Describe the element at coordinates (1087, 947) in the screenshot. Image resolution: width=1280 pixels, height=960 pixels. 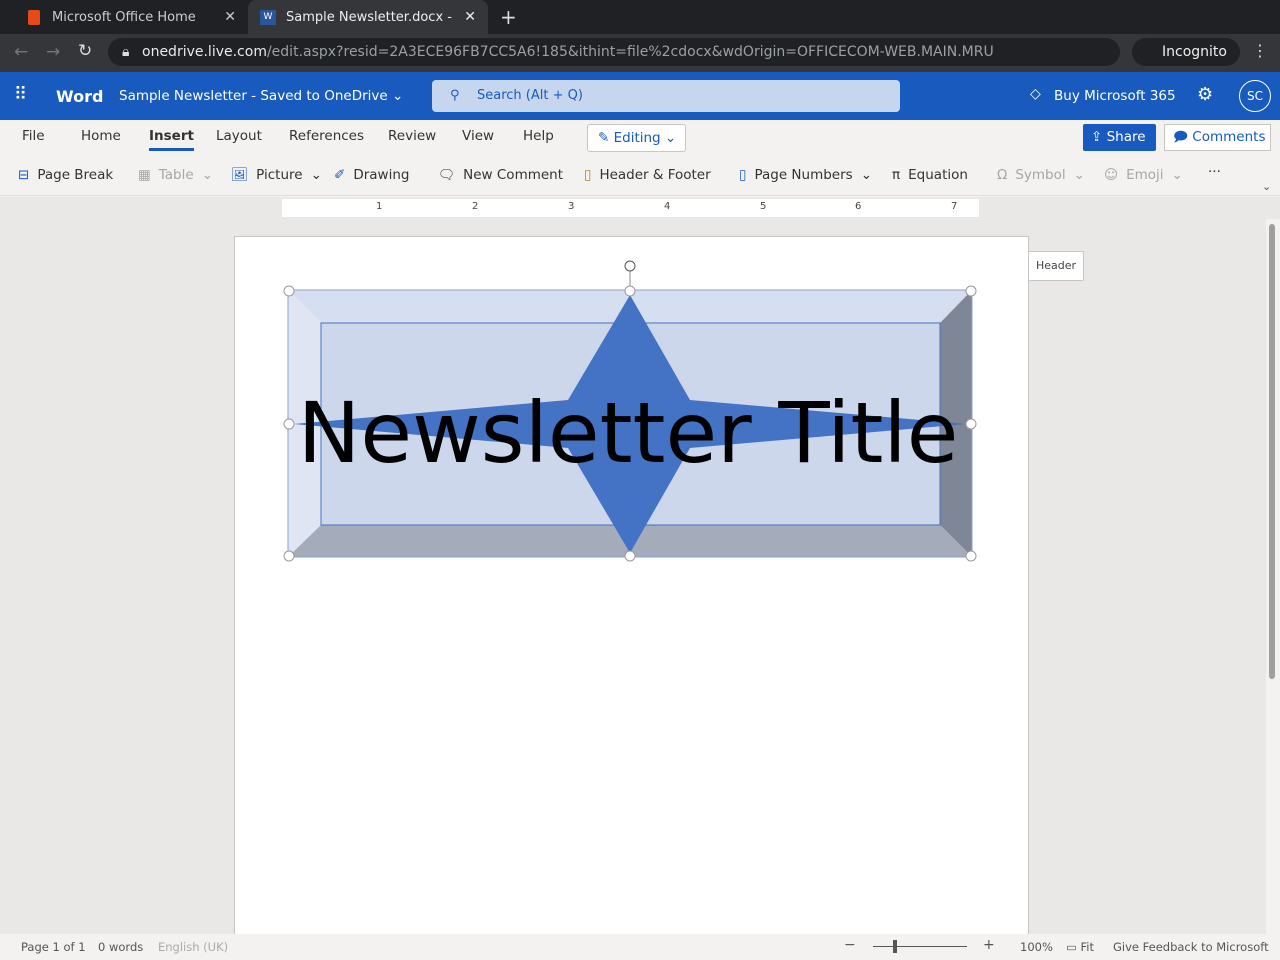
I see `fit-label: Fit` at that location.